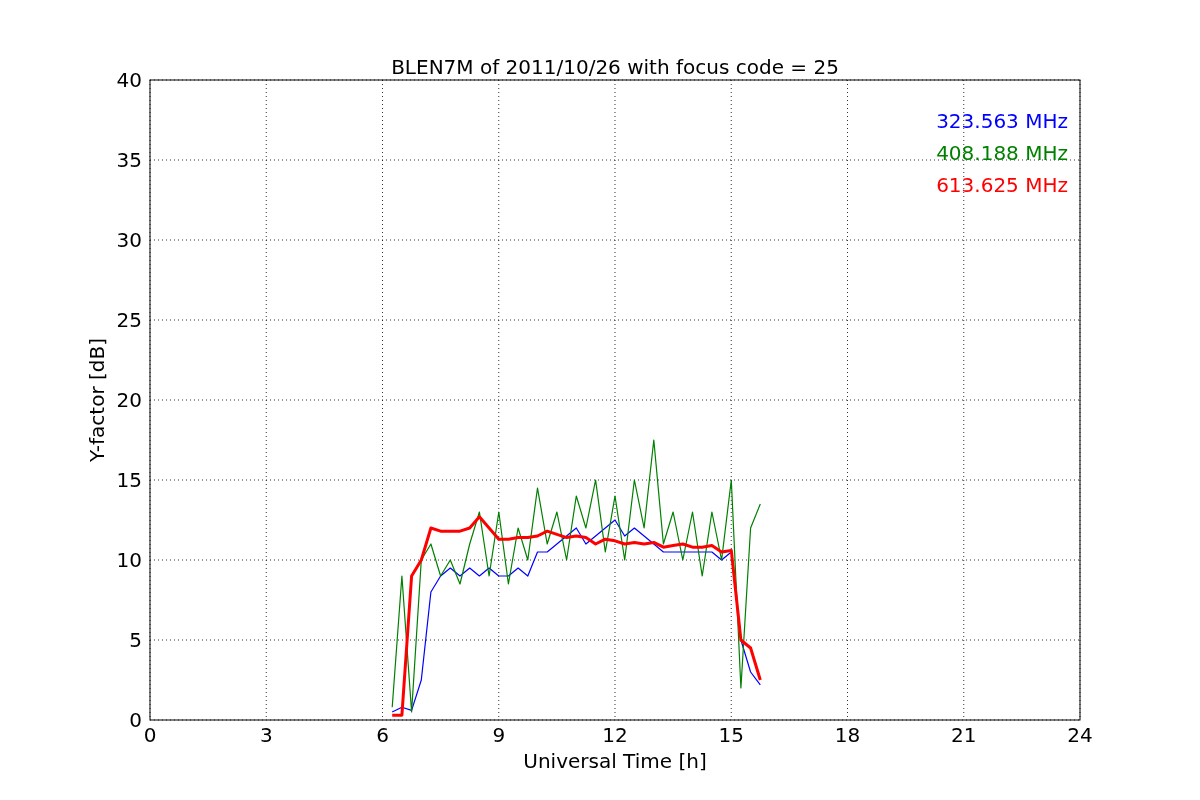 The image size is (1200, 800). What do you see at coordinates (135, 640) in the screenshot?
I see `y-tick-label: 5` at bounding box center [135, 640].